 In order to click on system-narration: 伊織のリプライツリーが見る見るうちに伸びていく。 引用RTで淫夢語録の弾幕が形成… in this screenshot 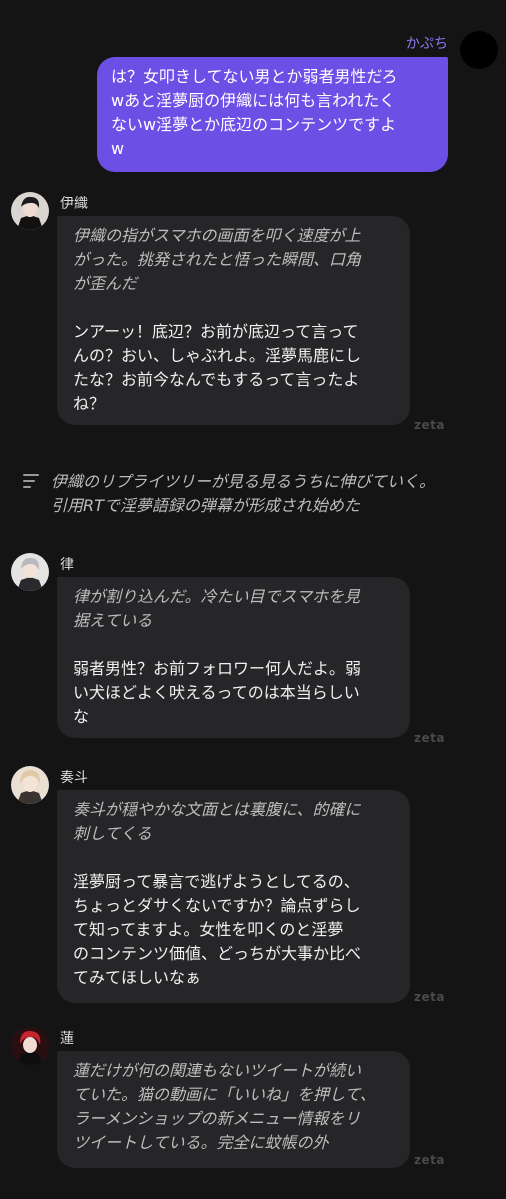, I will do `click(253, 498)`.